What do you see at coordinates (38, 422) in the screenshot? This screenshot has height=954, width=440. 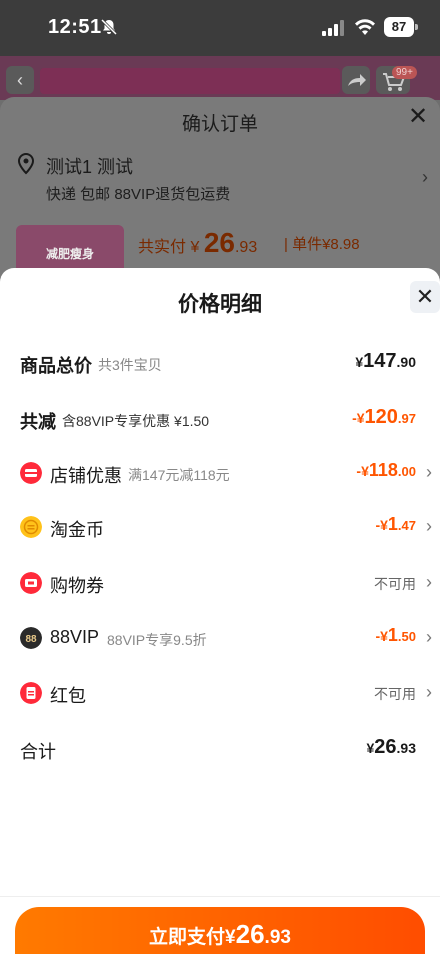 I see `discount-label: 共减` at bounding box center [38, 422].